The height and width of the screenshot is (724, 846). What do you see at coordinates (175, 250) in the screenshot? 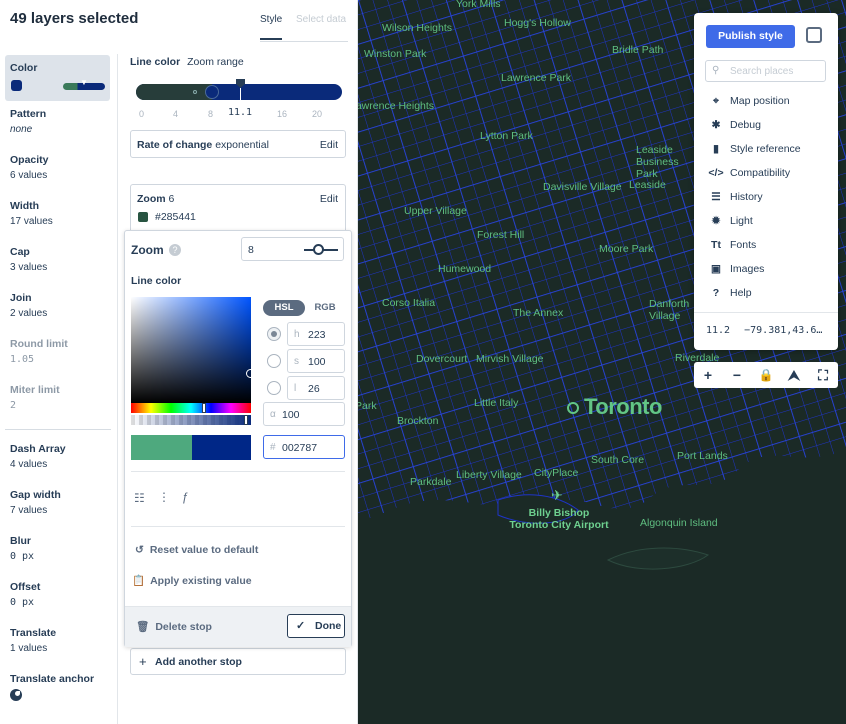
I see `help-icon: ?` at bounding box center [175, 250].